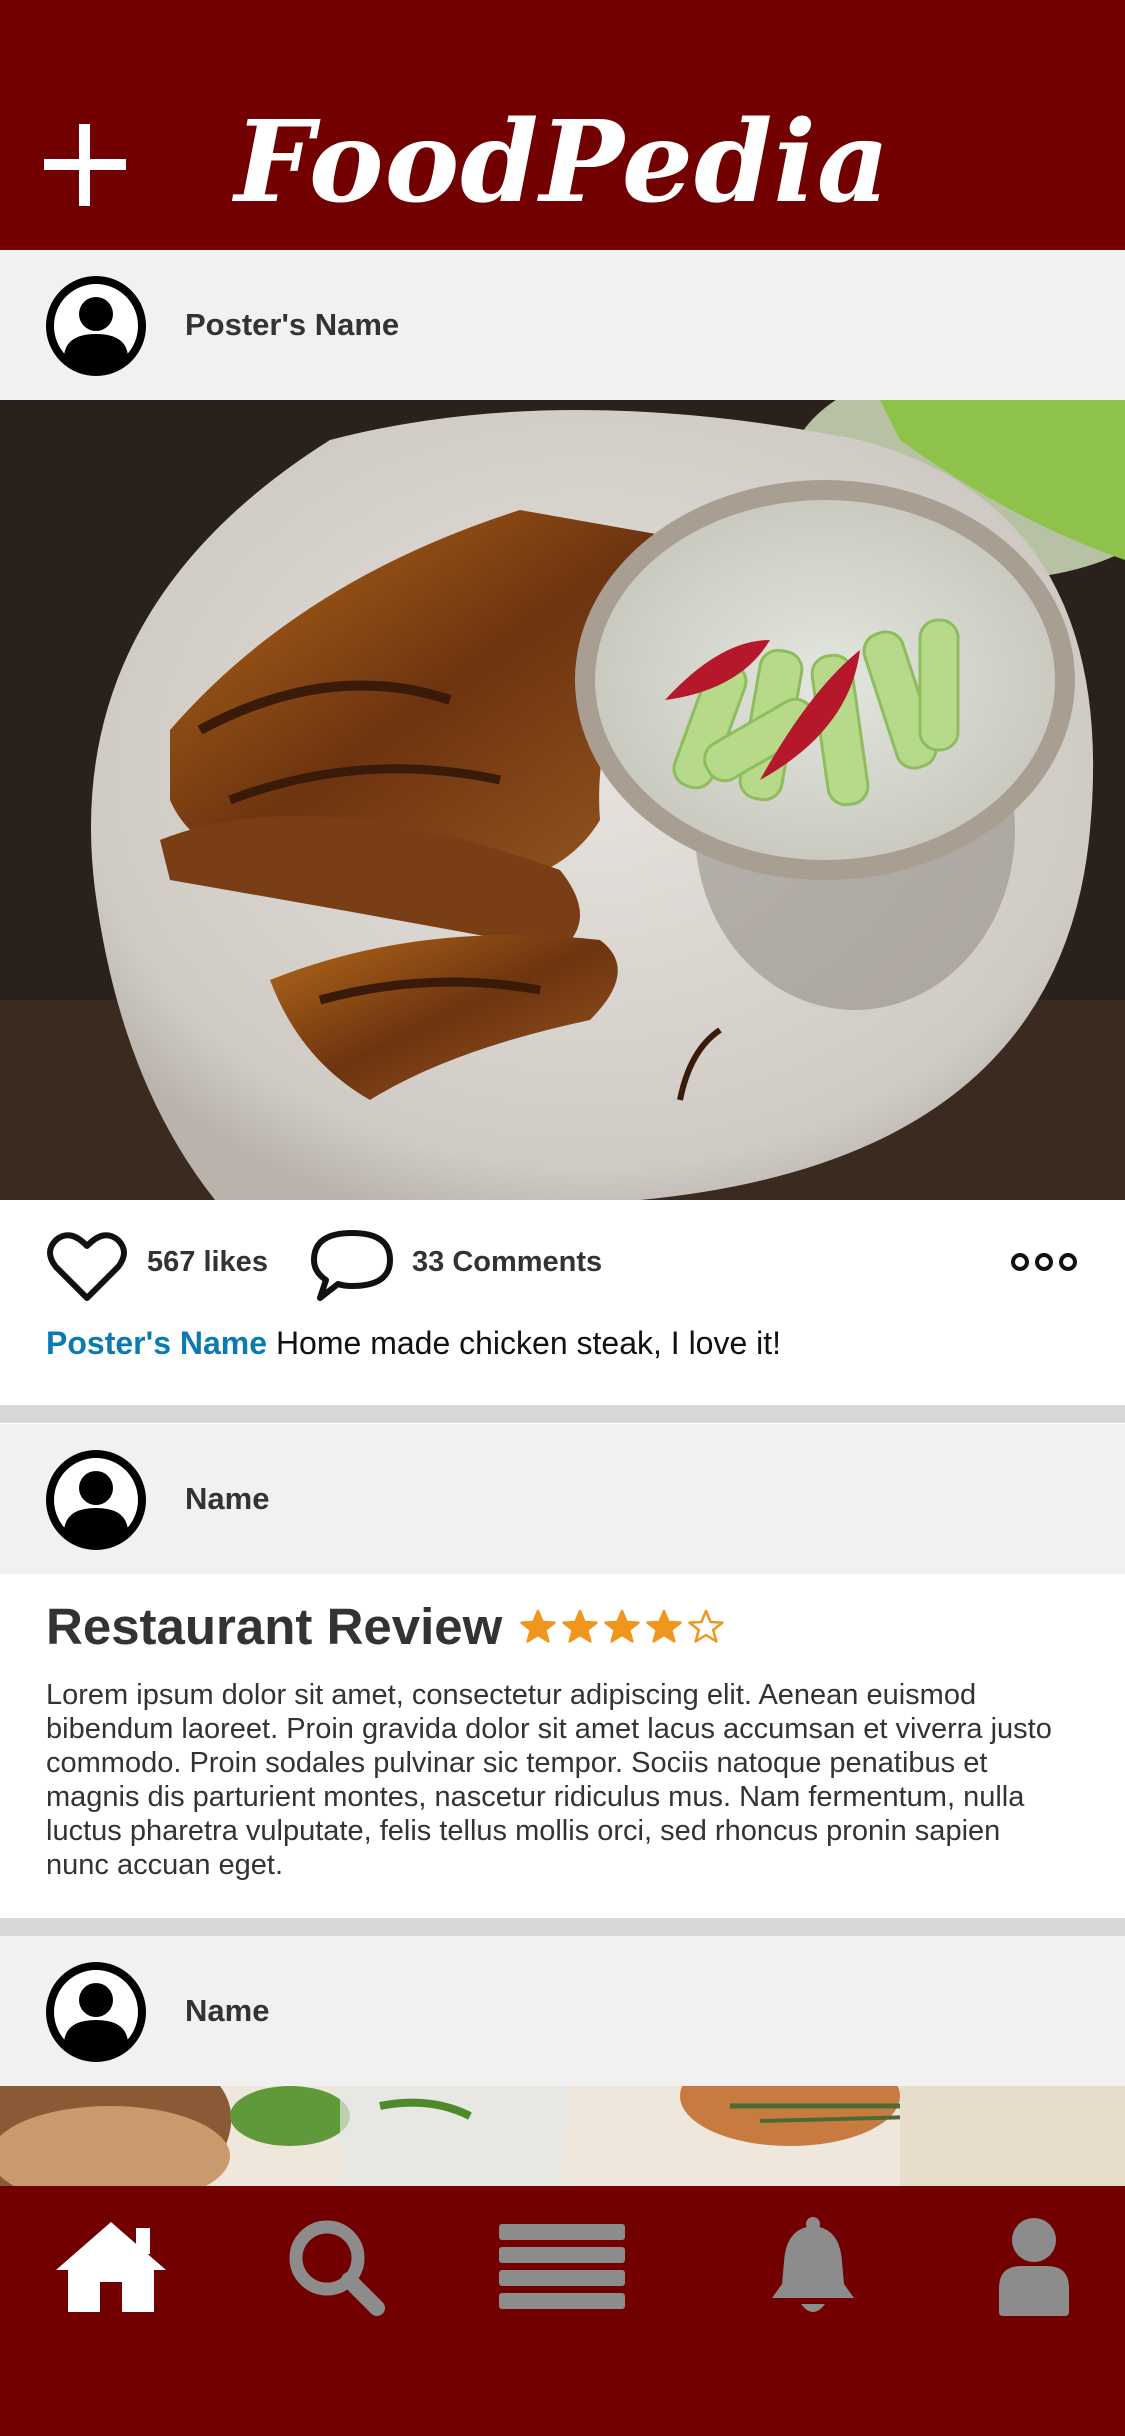 Image resolution: width=1125 pixels, height=2436 pixels. Describe the element at coordinates (507, 1262) in the screenshot. I see `comments-count: 33 Comments` at that location.